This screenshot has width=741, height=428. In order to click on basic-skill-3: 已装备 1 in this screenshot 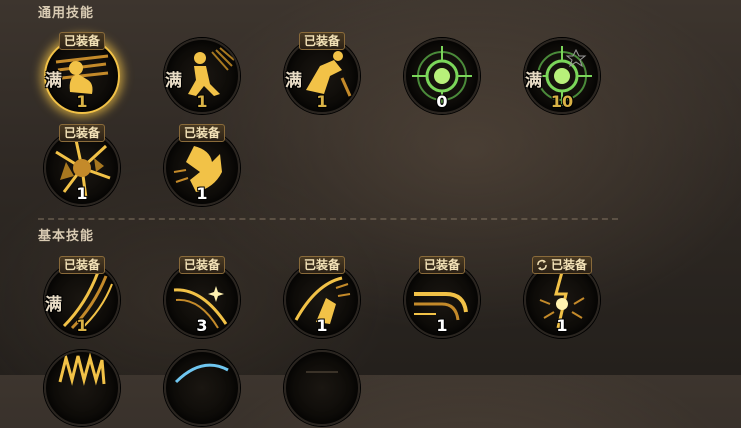, I will do `click(322, 298)`.